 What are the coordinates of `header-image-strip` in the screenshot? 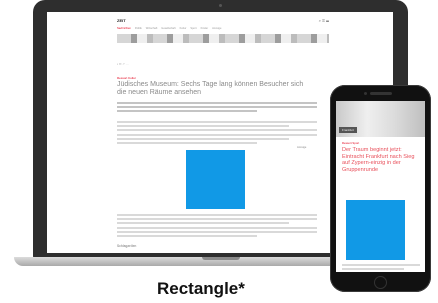 It's located at (223, 38).